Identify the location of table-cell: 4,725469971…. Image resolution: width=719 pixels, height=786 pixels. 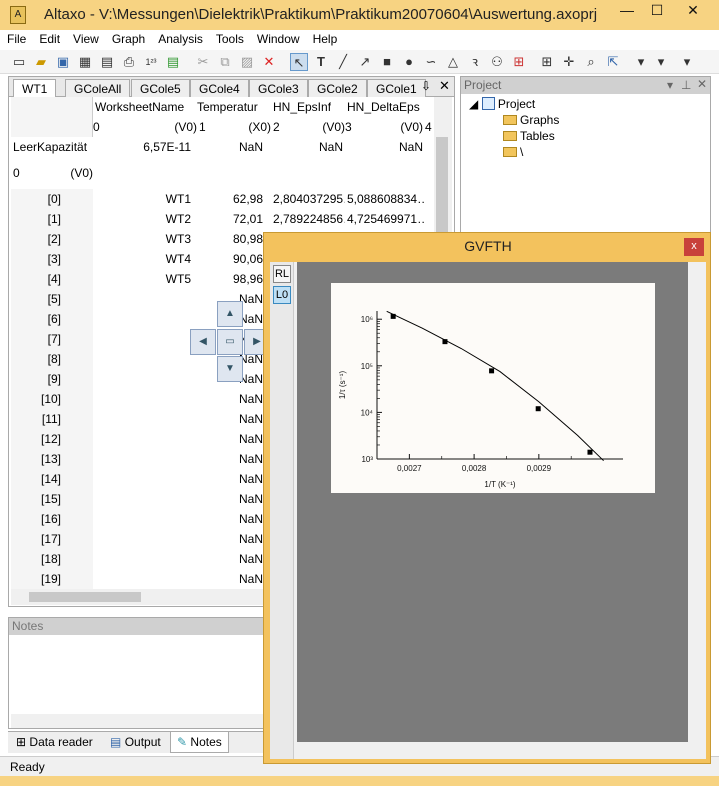
(386, 219).